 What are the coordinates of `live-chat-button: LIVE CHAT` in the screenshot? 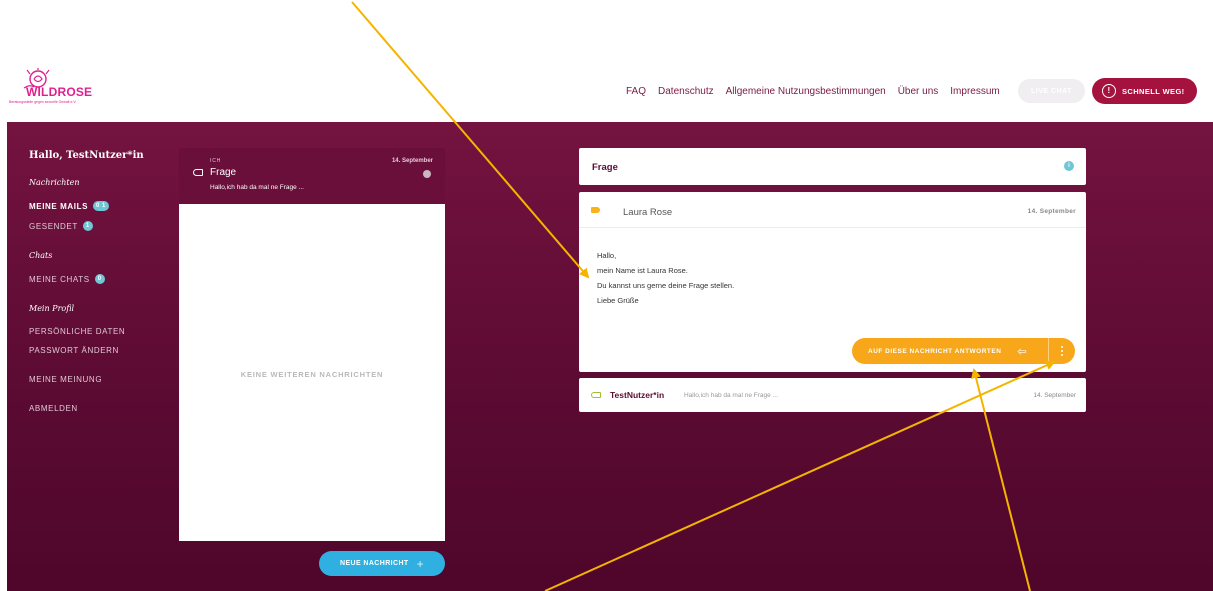 It's located at (1051, 91).